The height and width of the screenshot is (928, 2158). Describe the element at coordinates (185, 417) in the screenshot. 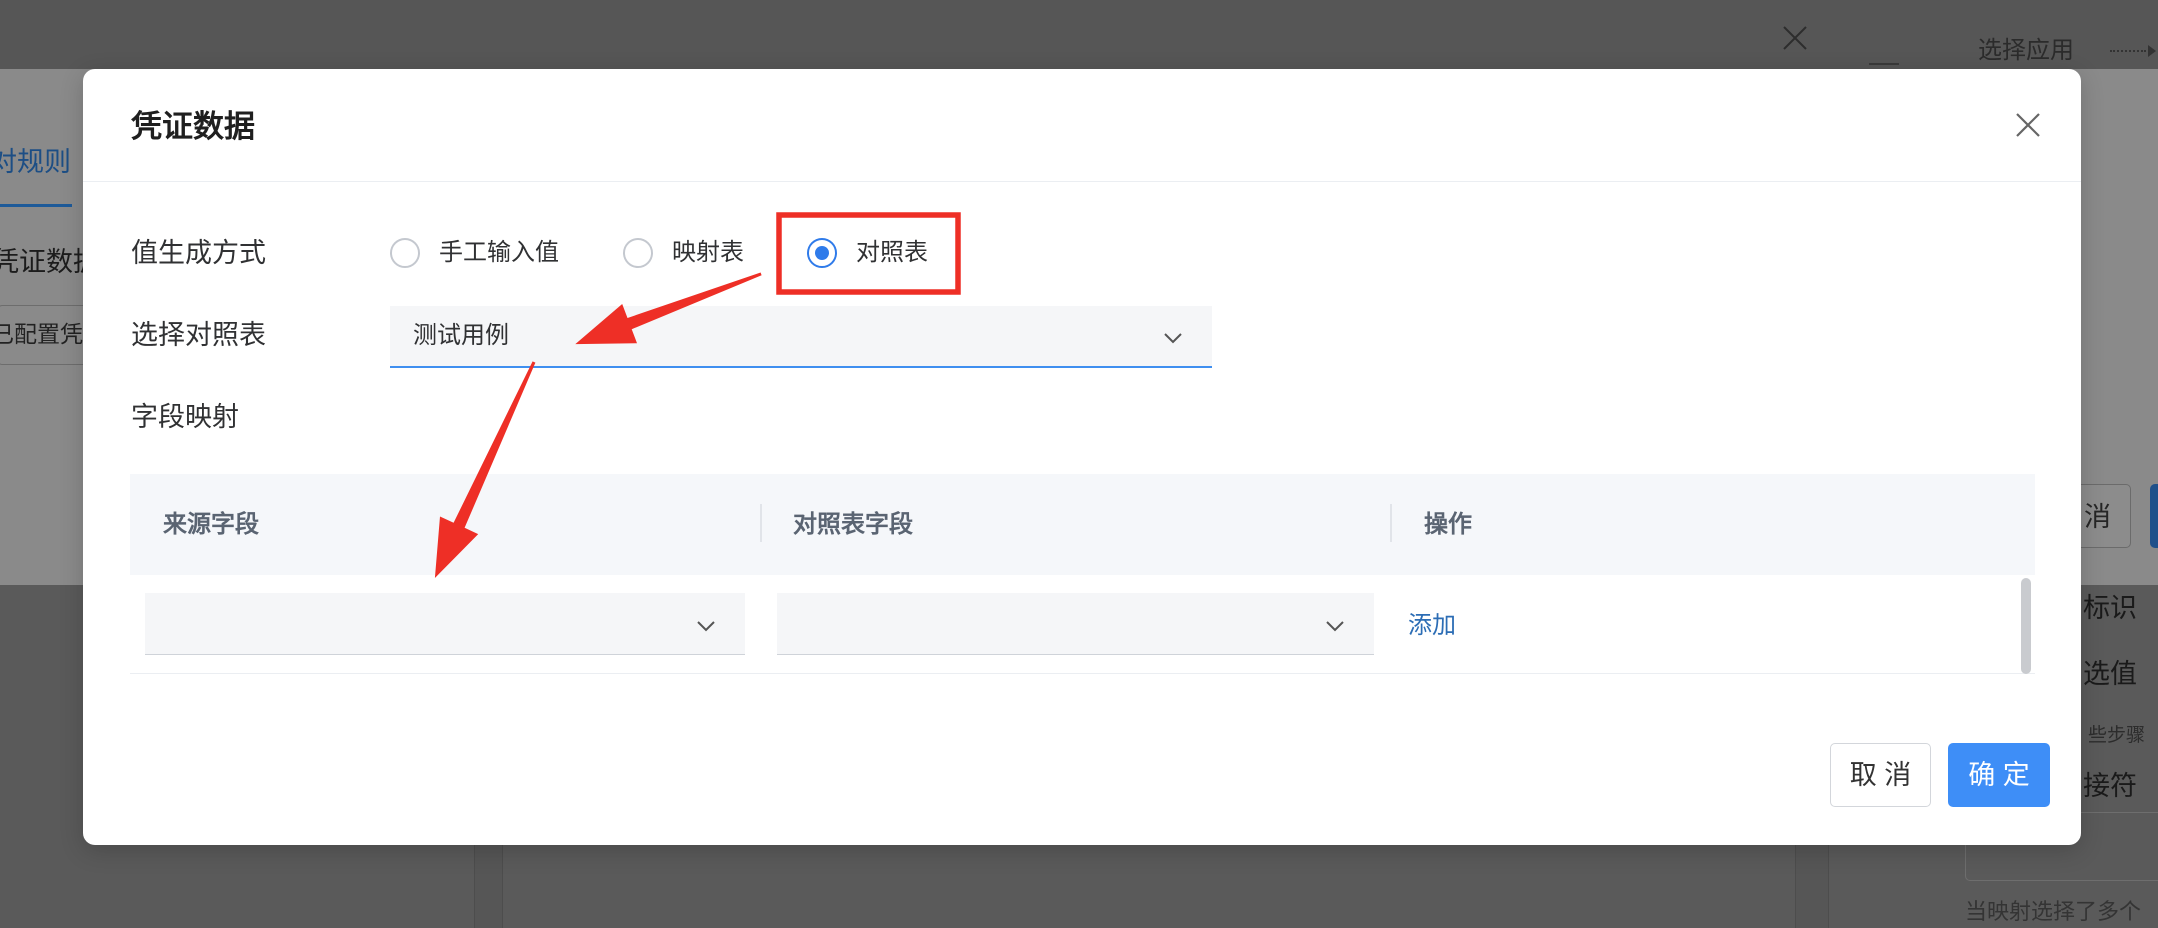

I see `field-mapping-label: 字段映射` at that location.